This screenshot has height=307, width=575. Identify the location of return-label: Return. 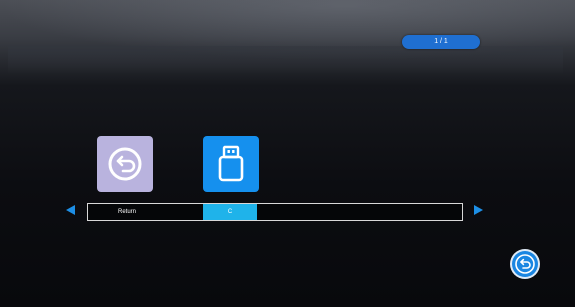
(127, 212).